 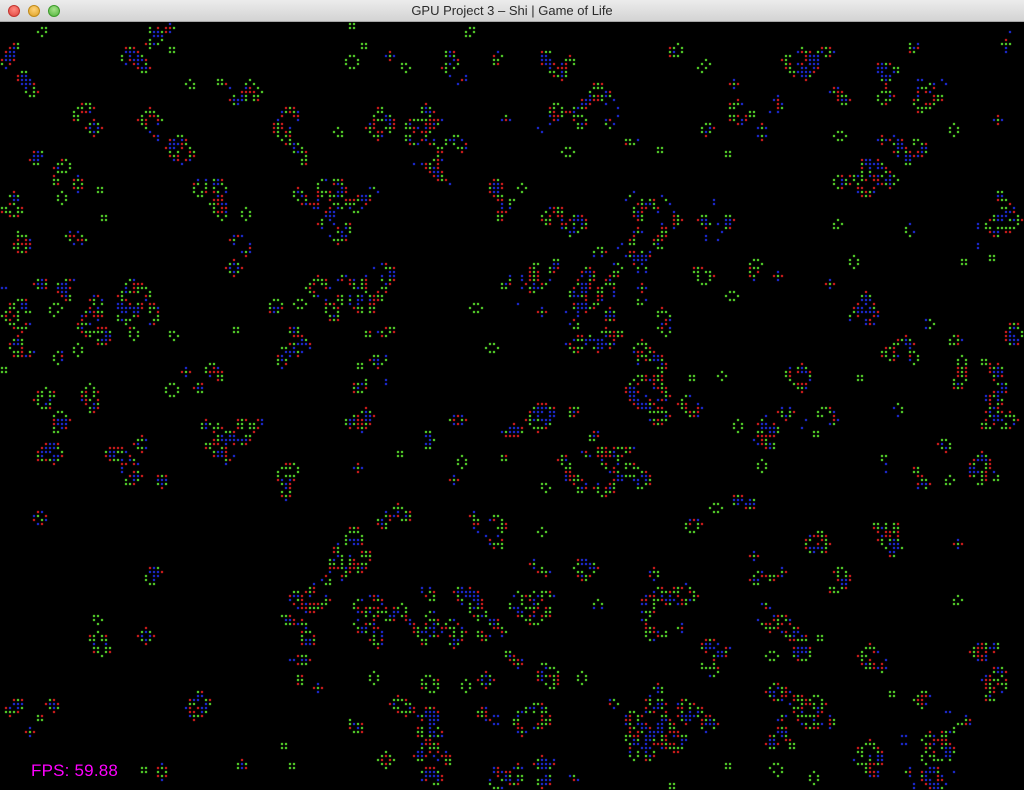 I want to click on fps-counter: FPS: 59.88, so click(x=75, y=770).